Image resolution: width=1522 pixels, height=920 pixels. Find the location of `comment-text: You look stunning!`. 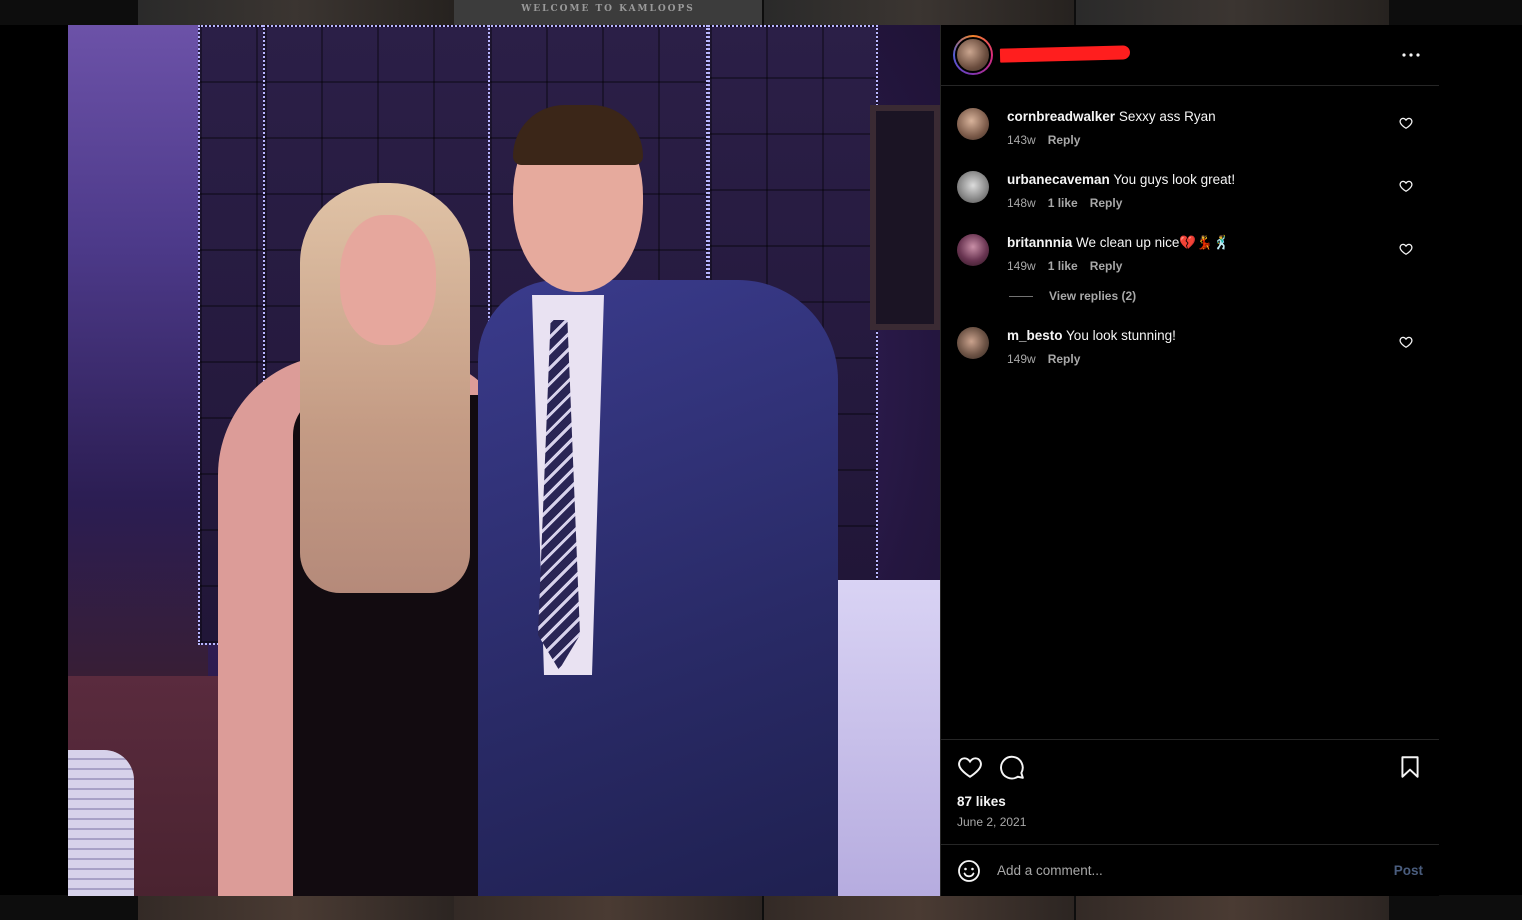

comment-text: You look stunning! is located at coordinates (1121, 335).